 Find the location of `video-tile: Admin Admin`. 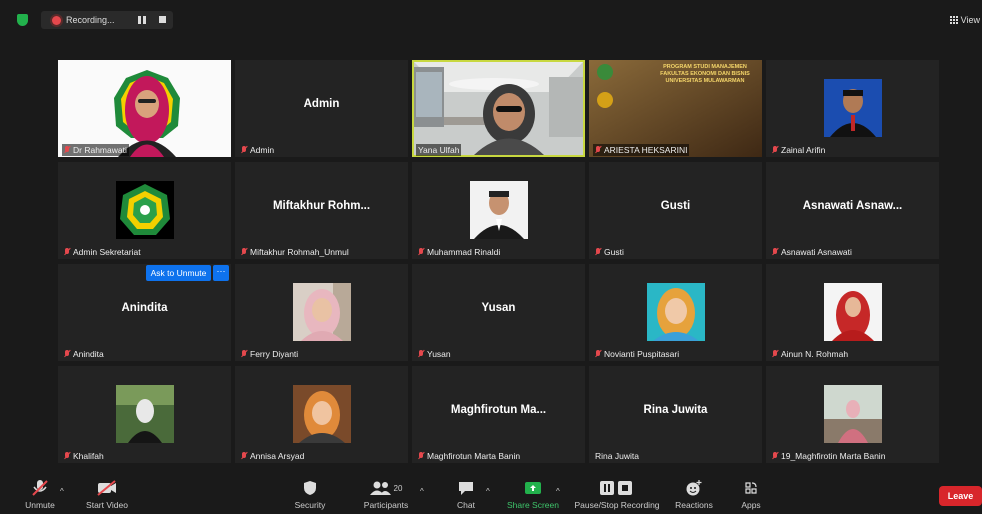

video-tile: Admin Admin is located at coordinates (321, 108).